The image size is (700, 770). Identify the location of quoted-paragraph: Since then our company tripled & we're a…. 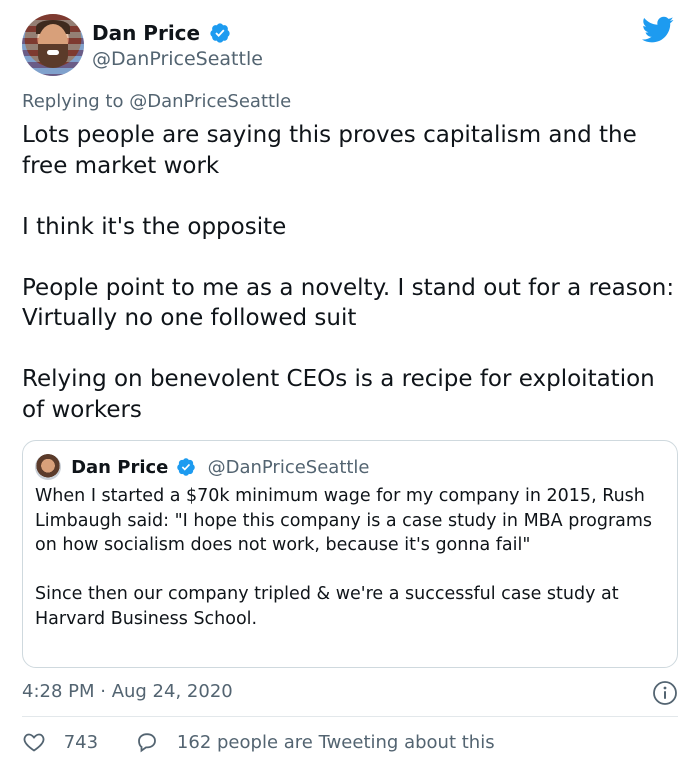
(327, 606).